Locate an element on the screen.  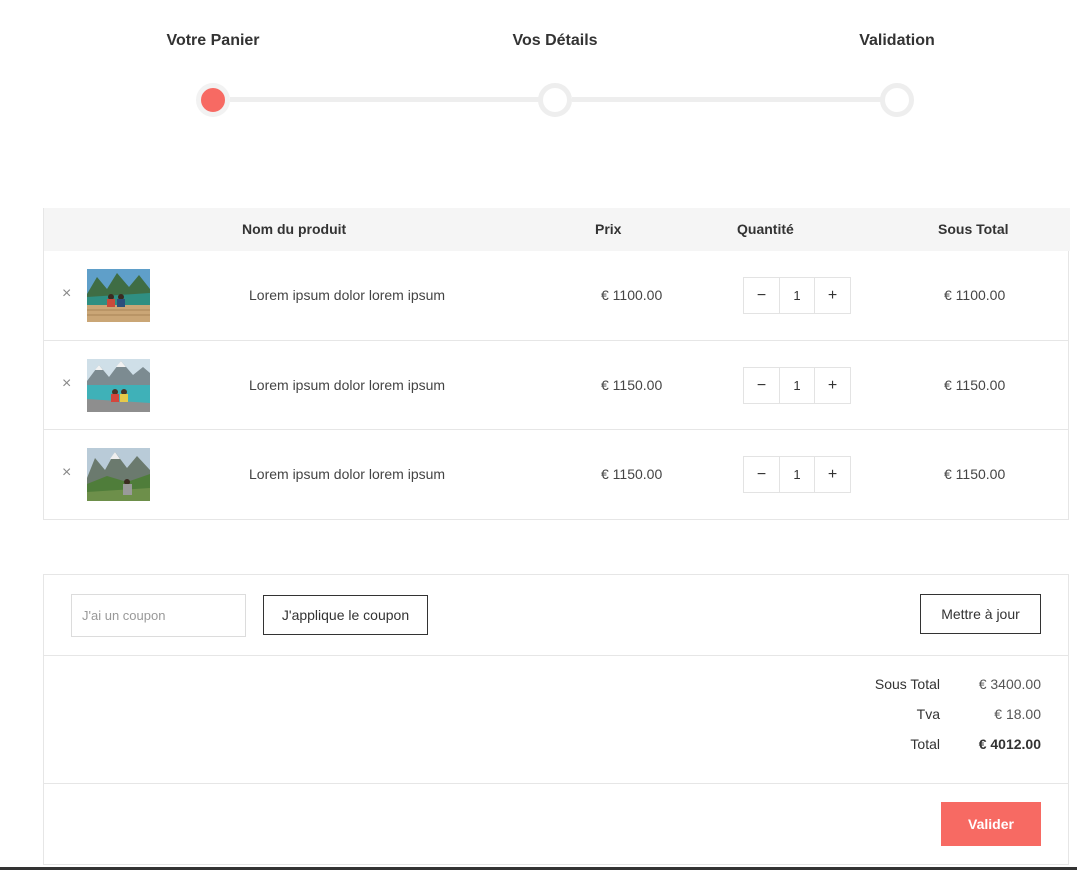
step-dot-details is located at coordinates (555, 100).